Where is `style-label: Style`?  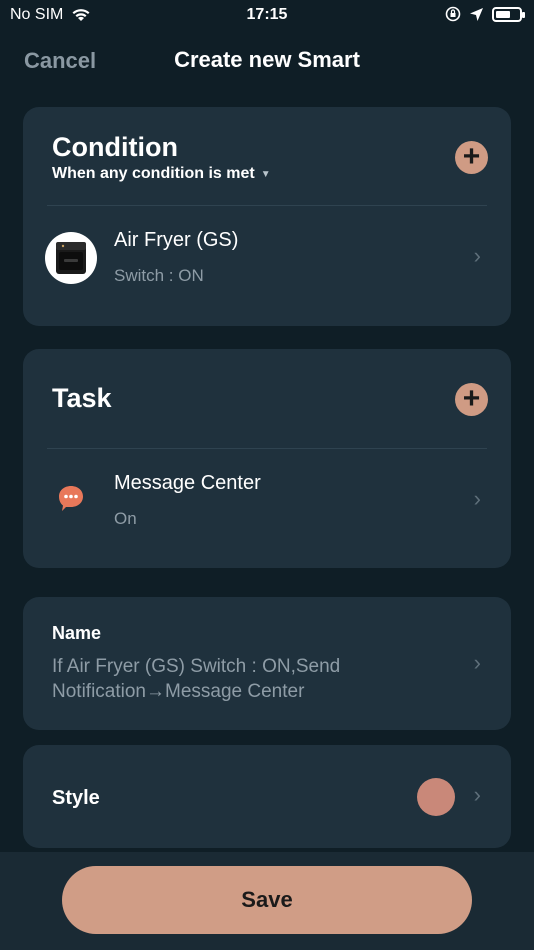 style-label: Style is located at coordinates (76, 798).